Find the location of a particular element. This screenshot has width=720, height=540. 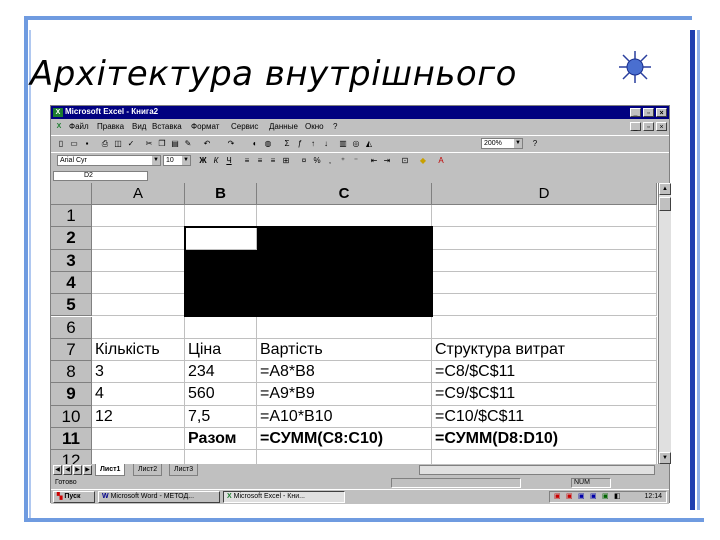

row-header-9: 9 is located at coordinates (71, 394).